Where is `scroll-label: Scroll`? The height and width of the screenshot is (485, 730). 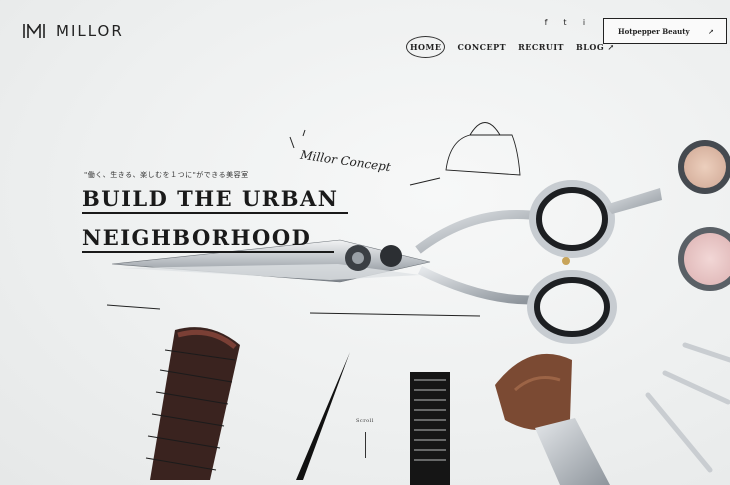
scroll-label: Scroll is located at coordinates (365, 421).